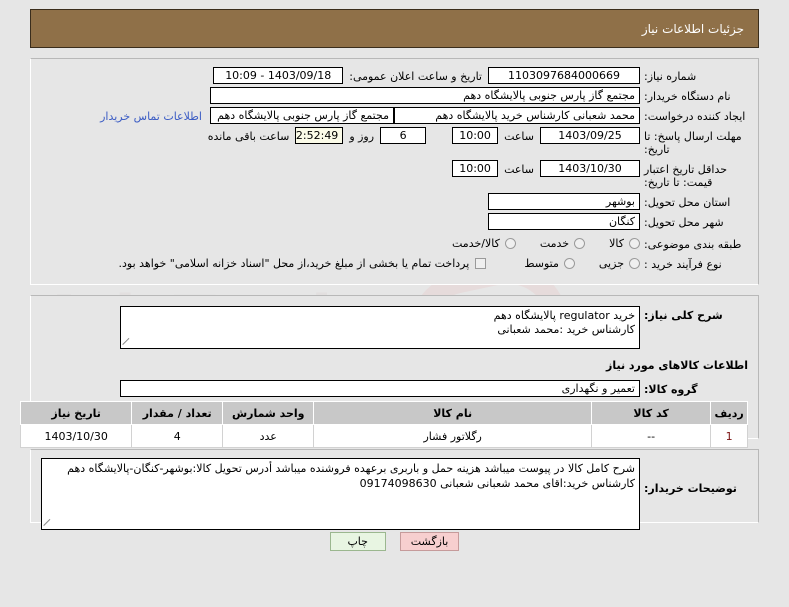 Image resolution: width=789 pixels, height=607 pixels. I want to click on need-description-label: شرح کلی نیاز:, so click(683, 315).